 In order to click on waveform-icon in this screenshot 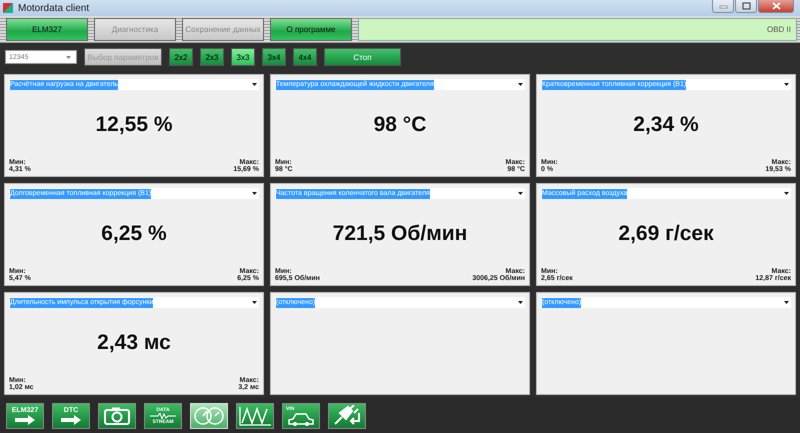, I will do `click(163, 415)`.